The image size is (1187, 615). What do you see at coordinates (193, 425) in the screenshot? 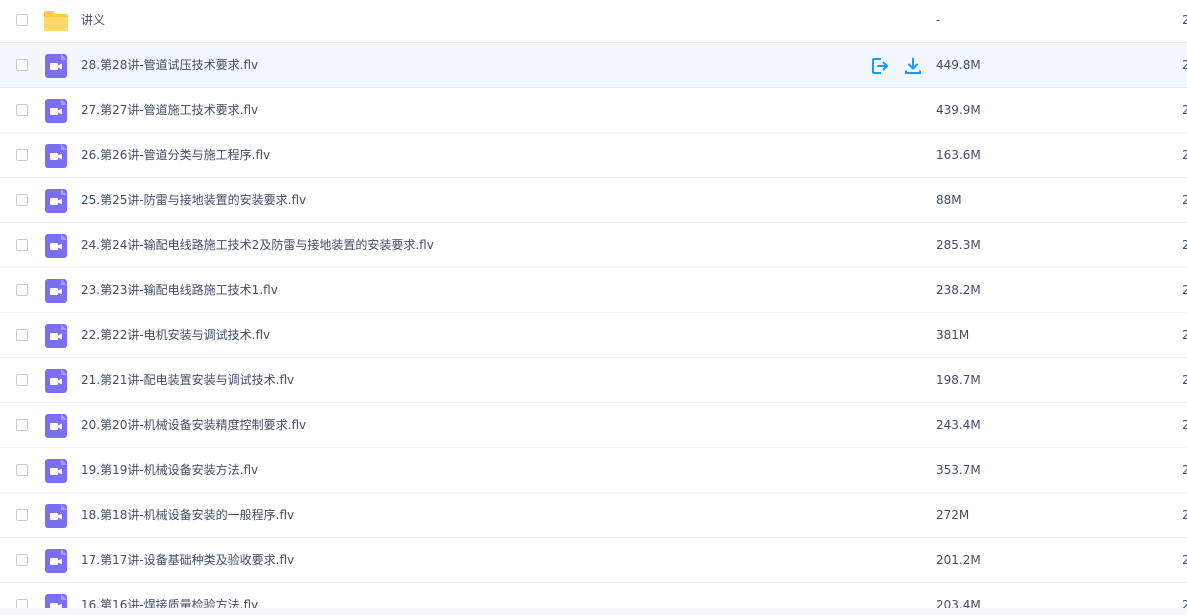
I see `file-name: 20.第20讲-机械设备安装精度控制要求.flv` at bounding box center [193, 425].